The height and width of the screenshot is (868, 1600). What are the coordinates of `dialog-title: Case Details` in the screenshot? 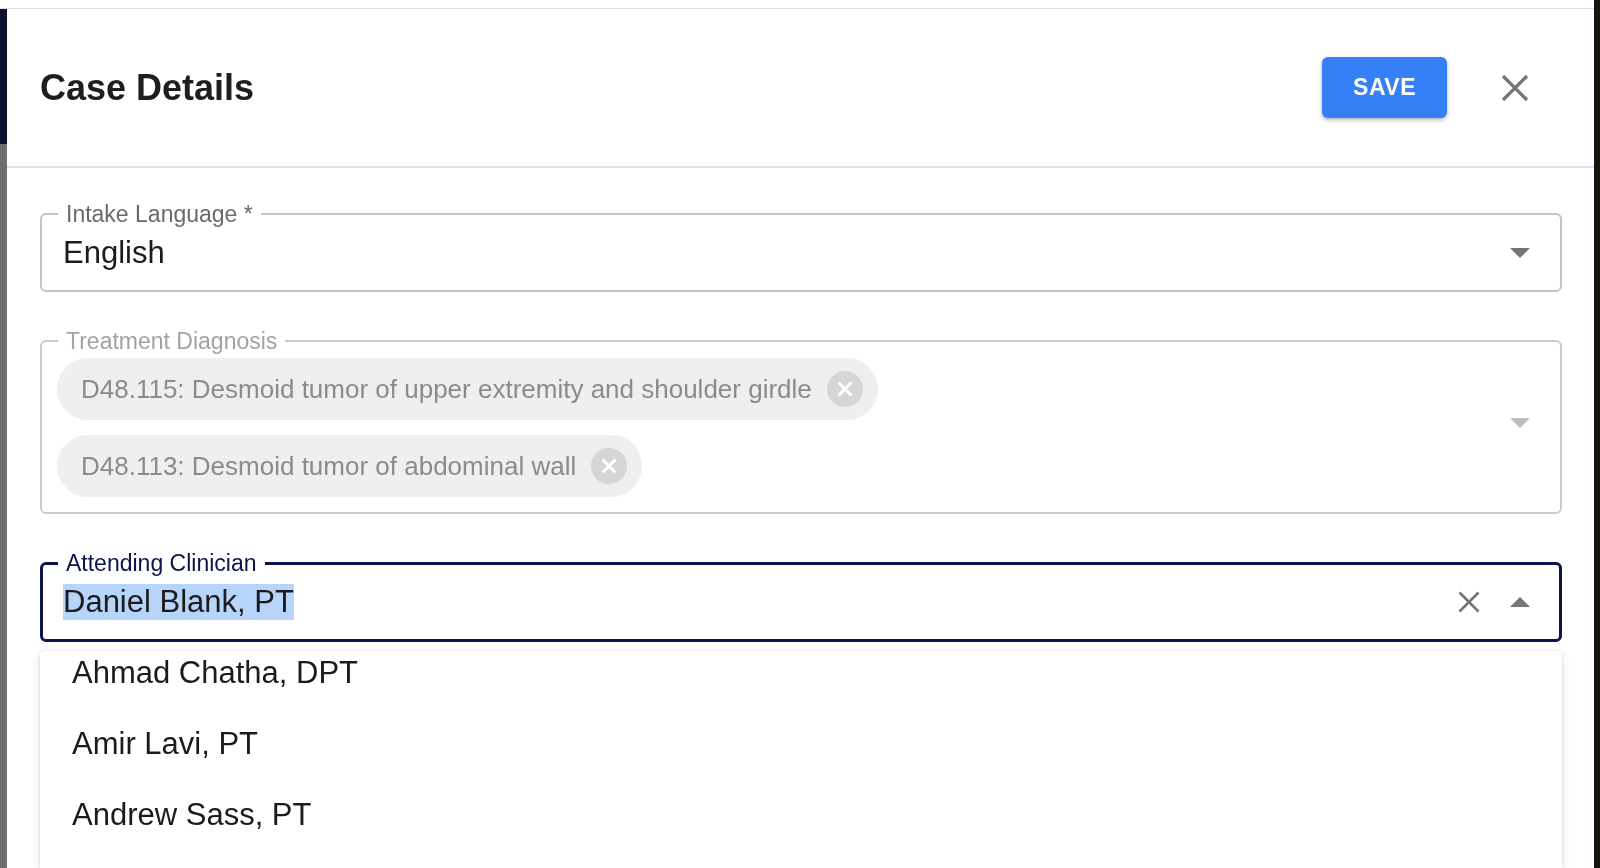 It's located at (148, 87).